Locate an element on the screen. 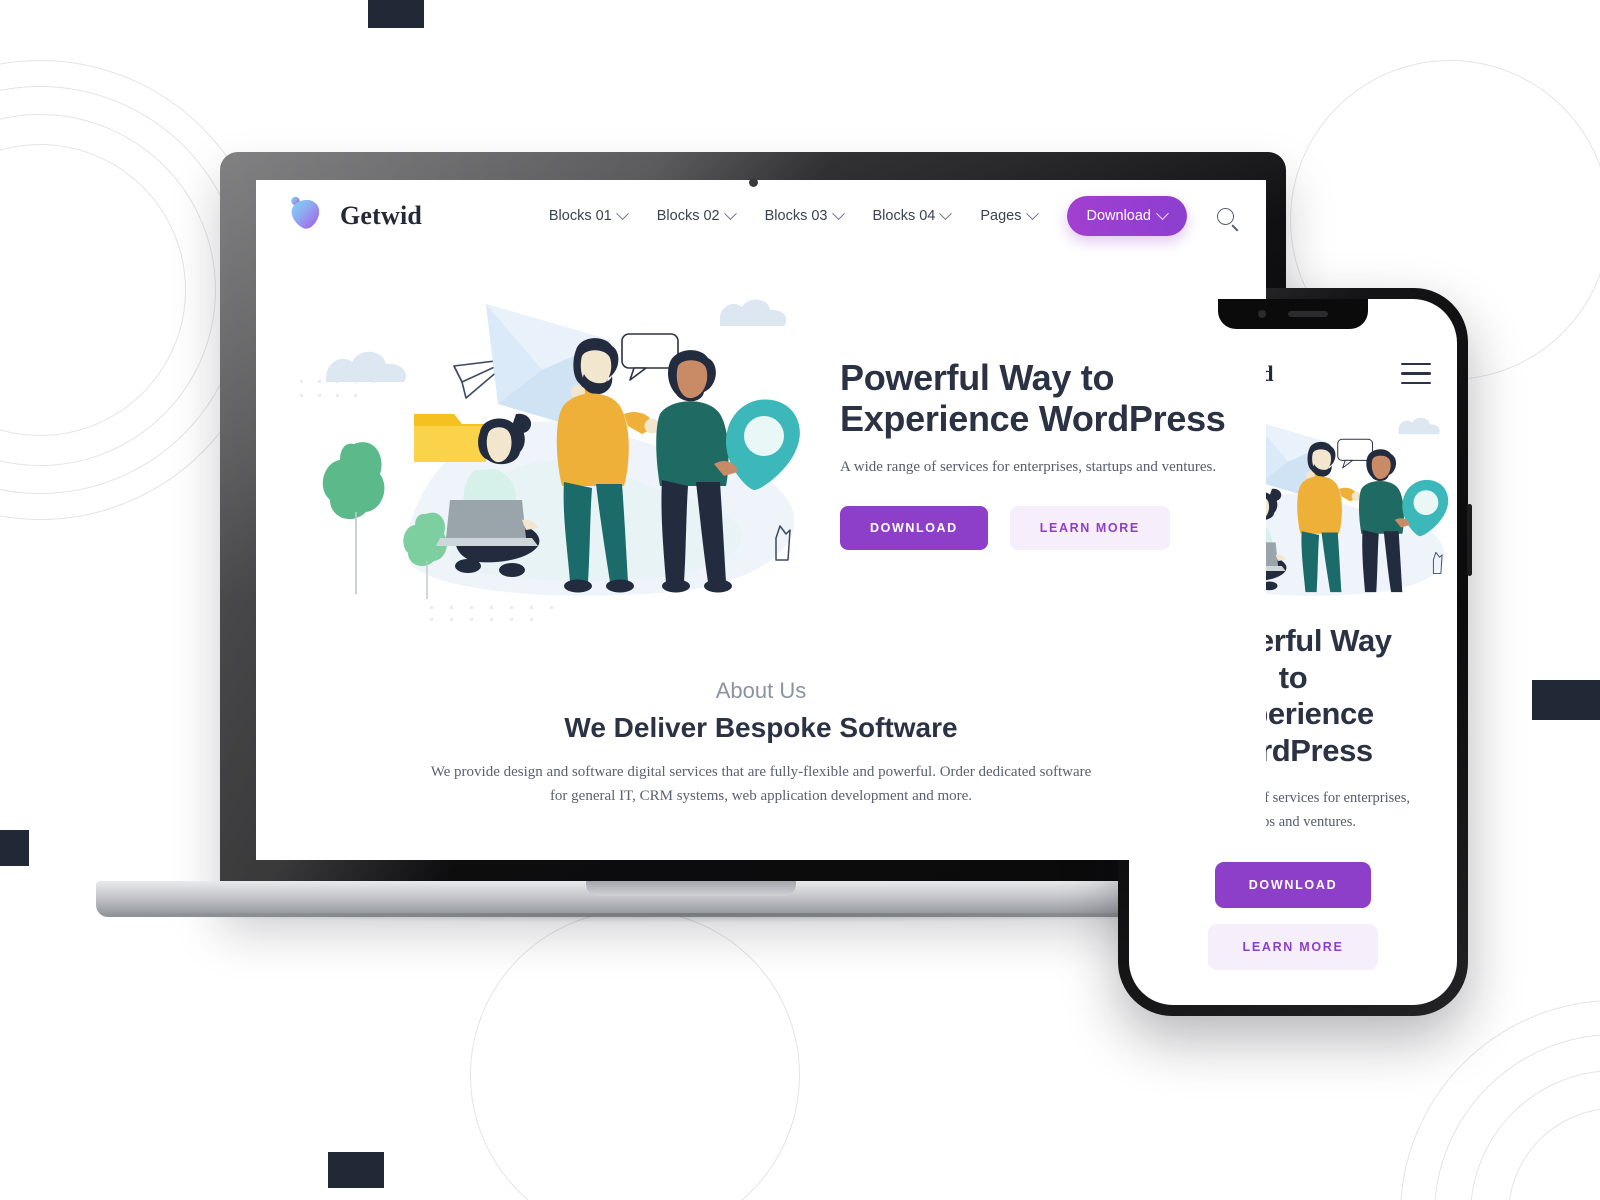 The height and width of the screenshot is (1200, 1600). brand-logo: Getwid is located at coordinates (353, 216).